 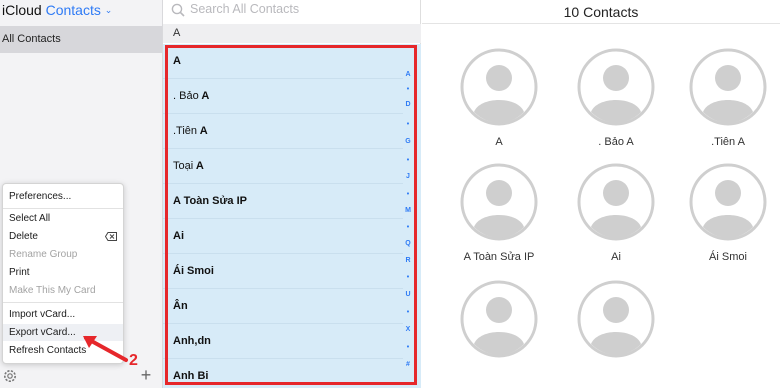 I want to click on contact-card: .Tiên A, so click(x=728, y=98).